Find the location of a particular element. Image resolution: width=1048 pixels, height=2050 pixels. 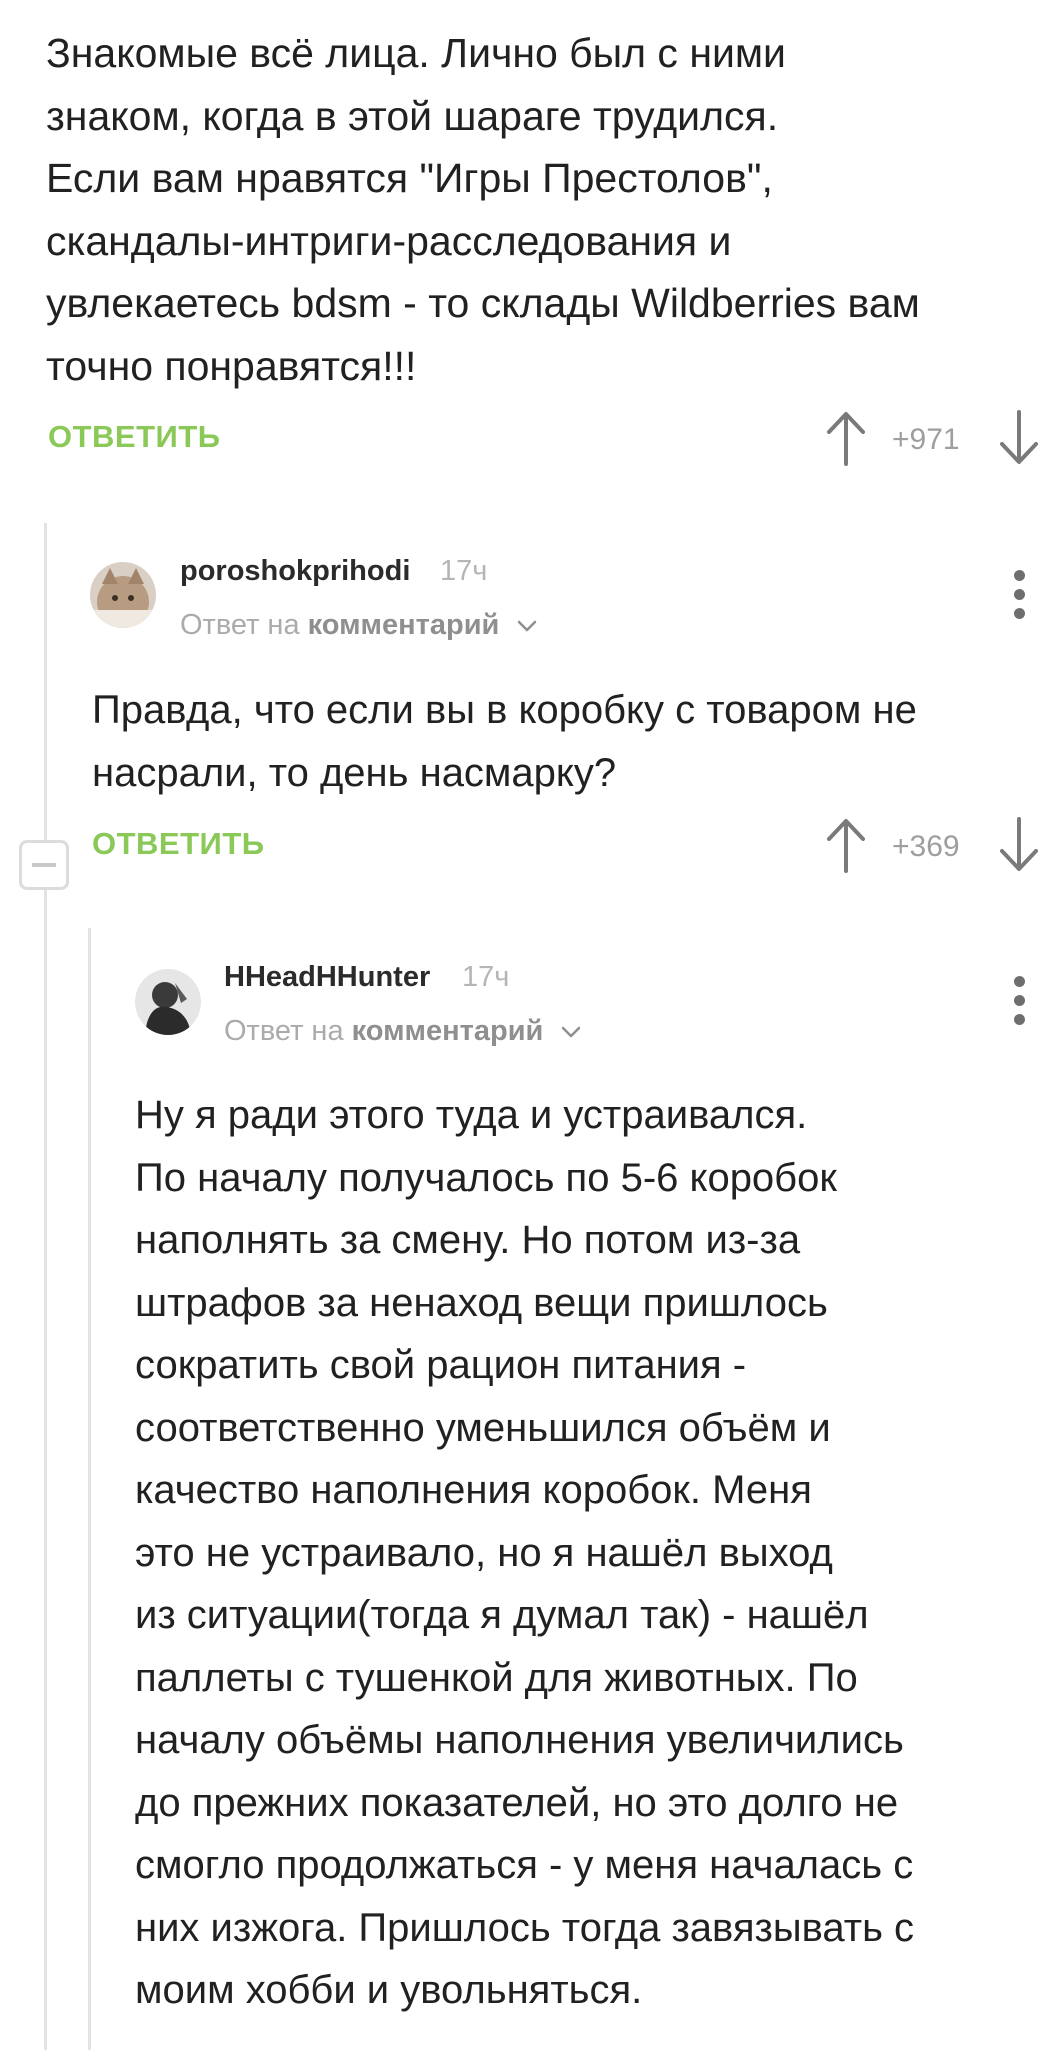

comment-line: моим хобби и увольняться. is located at coordinates (389, 1990).